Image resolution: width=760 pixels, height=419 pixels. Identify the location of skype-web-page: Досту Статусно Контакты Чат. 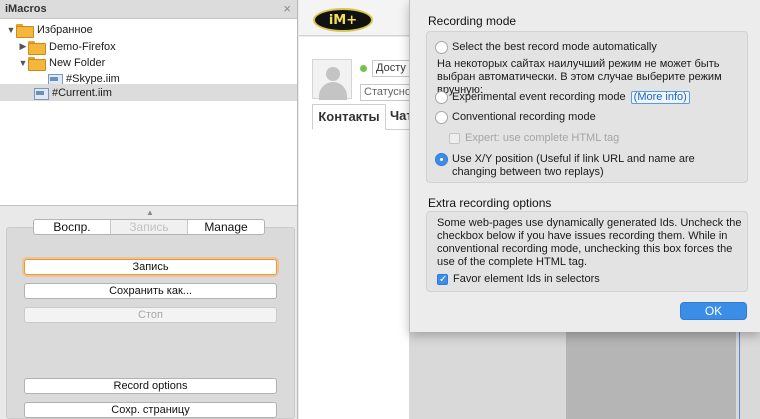
(355, 228).